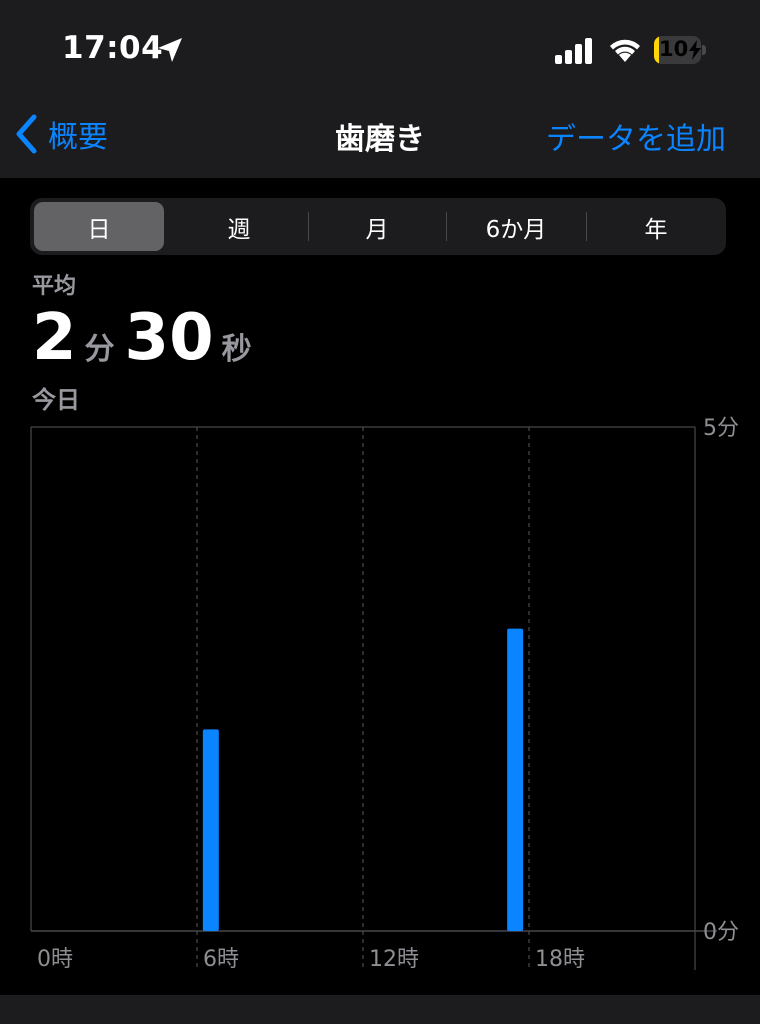 The height and width of the screenshot is (1024, 760). Describe the element at coordinates (239, 229) in the screenshot. I see `segment-week-label: 週` at that location.